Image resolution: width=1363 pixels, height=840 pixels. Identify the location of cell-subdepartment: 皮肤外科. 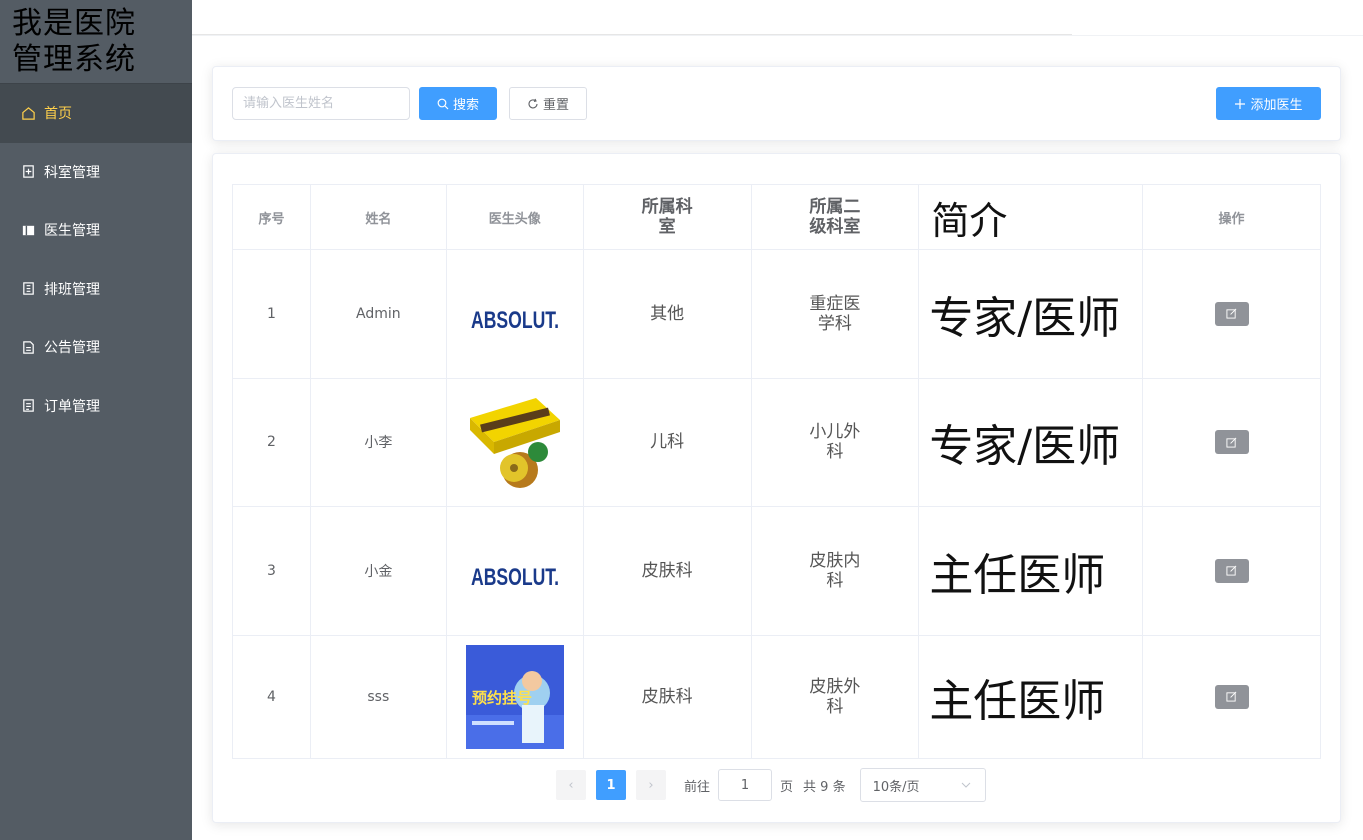
(835, 696).